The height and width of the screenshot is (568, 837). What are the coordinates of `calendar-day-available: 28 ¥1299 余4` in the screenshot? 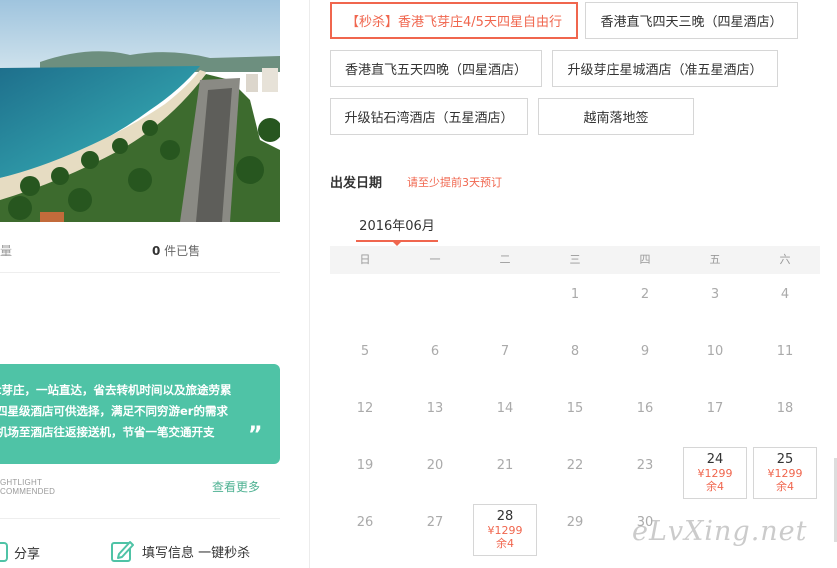 It's located at (505, 530).